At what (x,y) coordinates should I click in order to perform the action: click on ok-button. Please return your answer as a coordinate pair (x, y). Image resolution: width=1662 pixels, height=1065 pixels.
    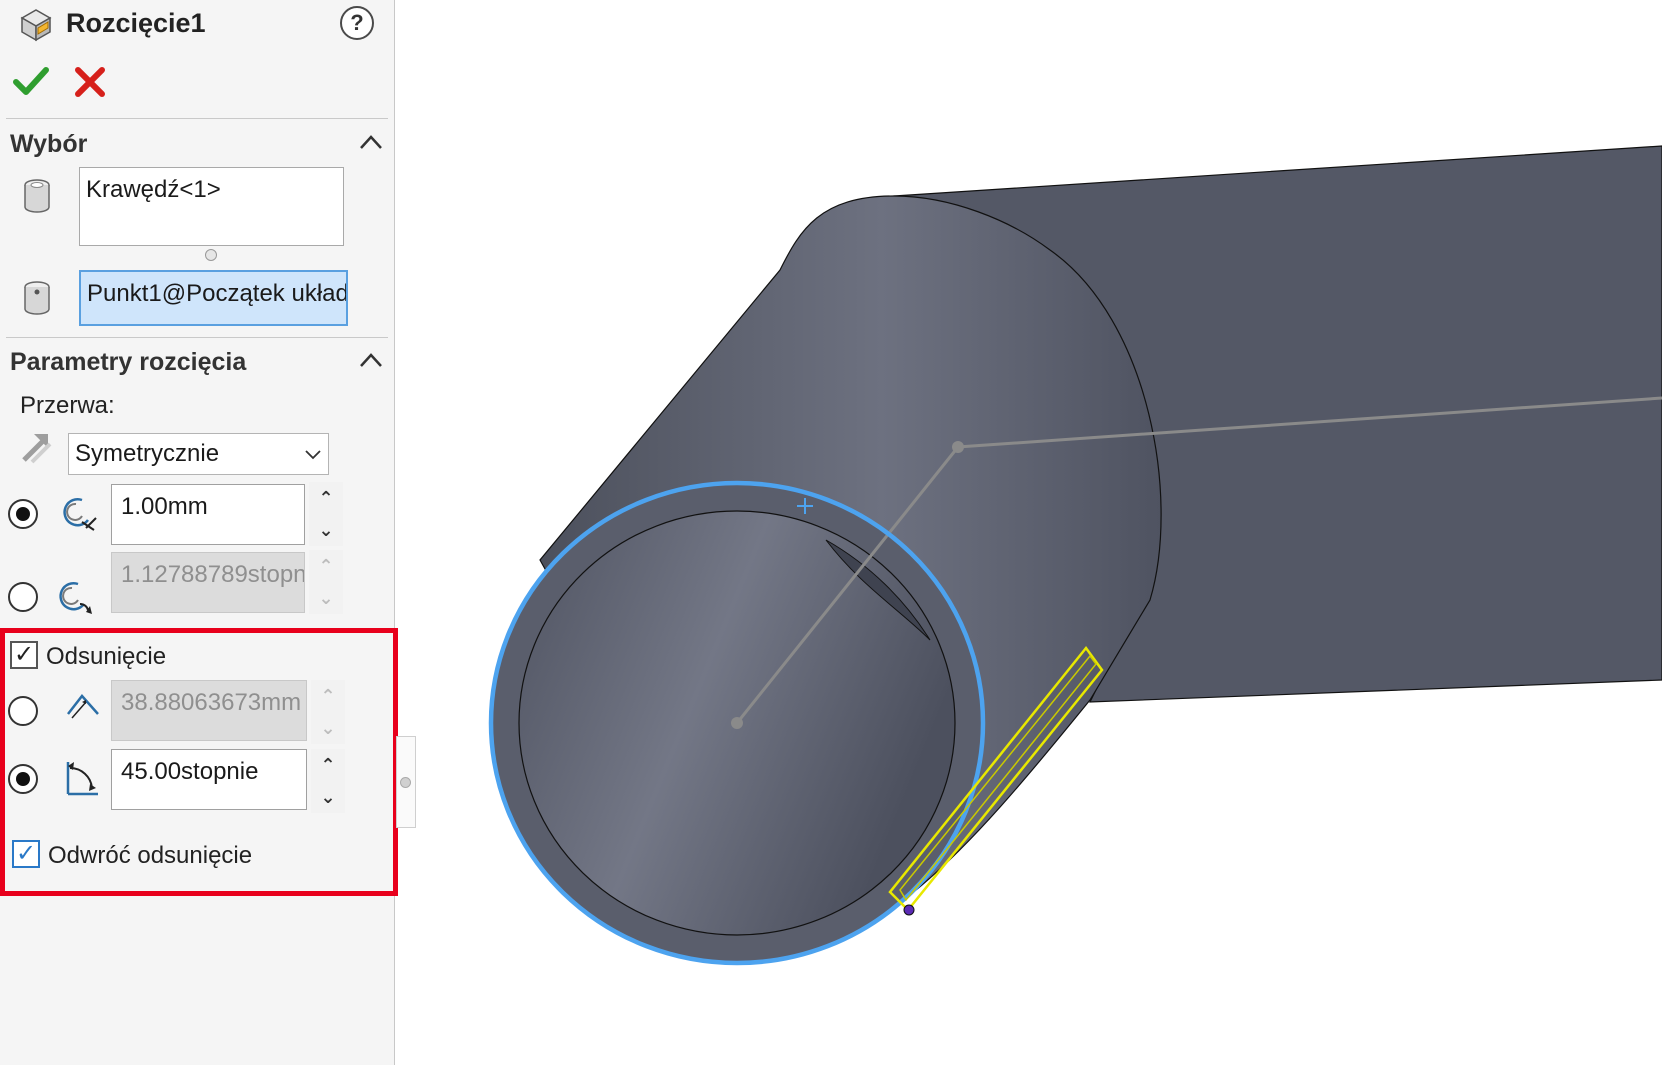
    Looking at the image, I should click on (31, 81).